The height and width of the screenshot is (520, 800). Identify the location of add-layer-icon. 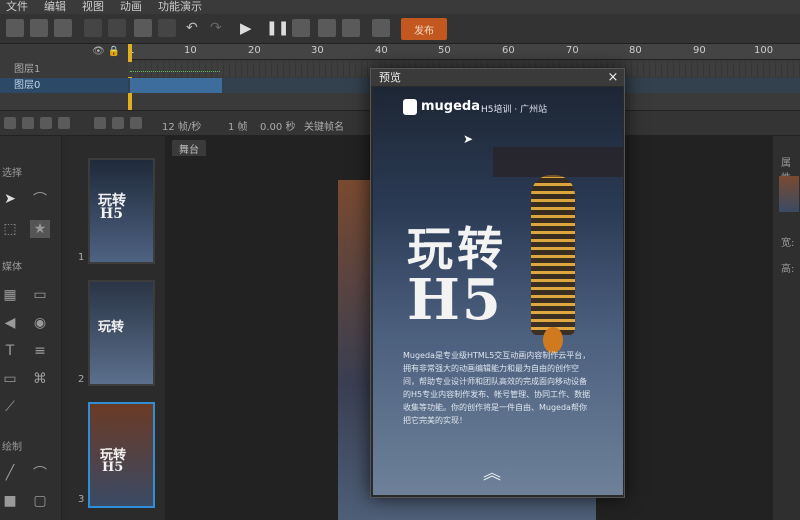
(10, 123).